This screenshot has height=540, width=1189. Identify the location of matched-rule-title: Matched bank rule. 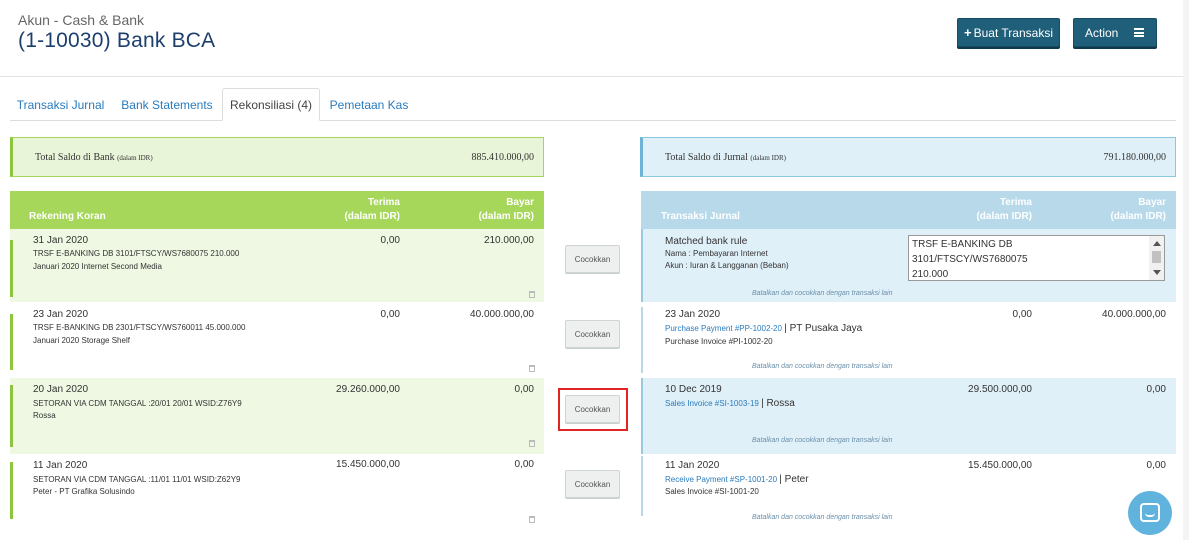
(706, 241).